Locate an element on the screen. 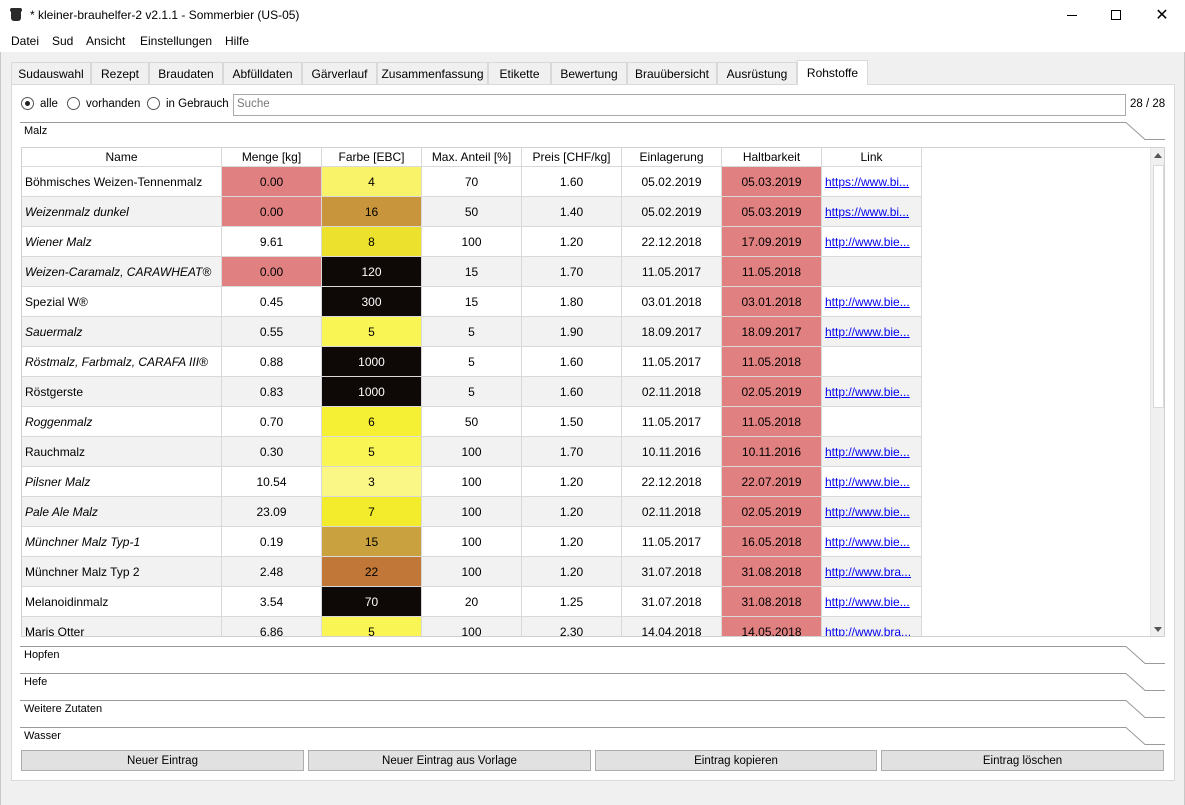 The height and width of the screenshot is (805, 1185). cell-menge: 0.45 is located at coordinates (272, 302).